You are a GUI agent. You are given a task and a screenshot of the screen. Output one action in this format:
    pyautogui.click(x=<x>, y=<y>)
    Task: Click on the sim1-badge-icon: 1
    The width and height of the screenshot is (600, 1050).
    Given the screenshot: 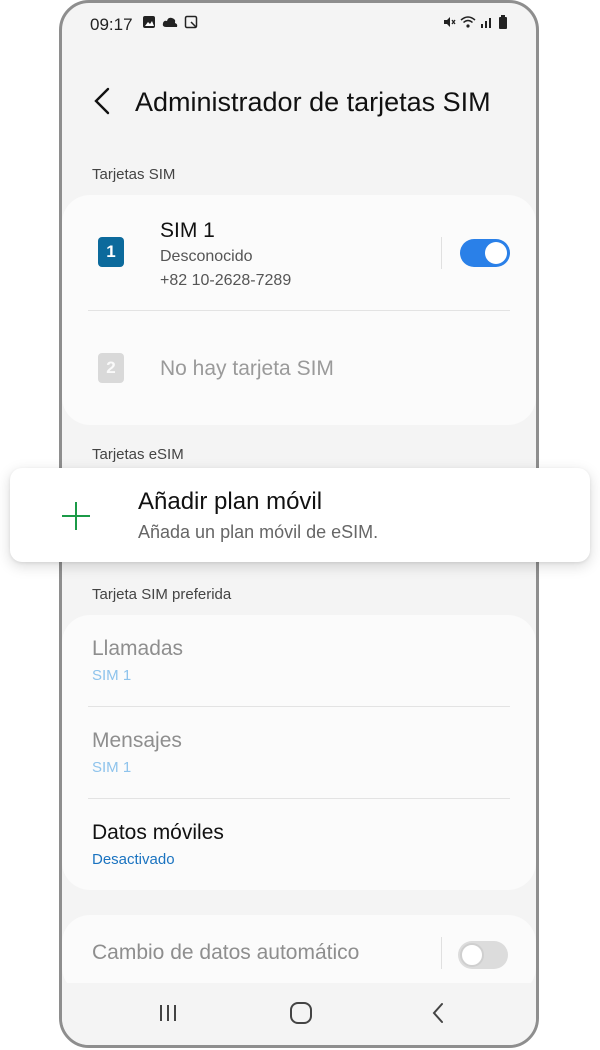 What is the action you would take?
    pyautogui.click(x=111, y=252)
    